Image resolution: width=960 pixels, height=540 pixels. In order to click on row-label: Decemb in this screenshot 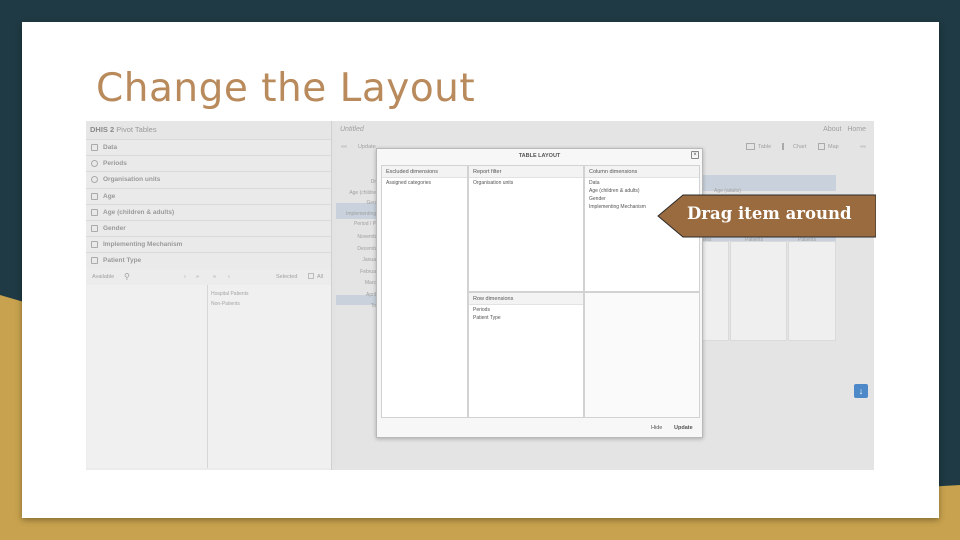, I will do `click(366, 248)`.